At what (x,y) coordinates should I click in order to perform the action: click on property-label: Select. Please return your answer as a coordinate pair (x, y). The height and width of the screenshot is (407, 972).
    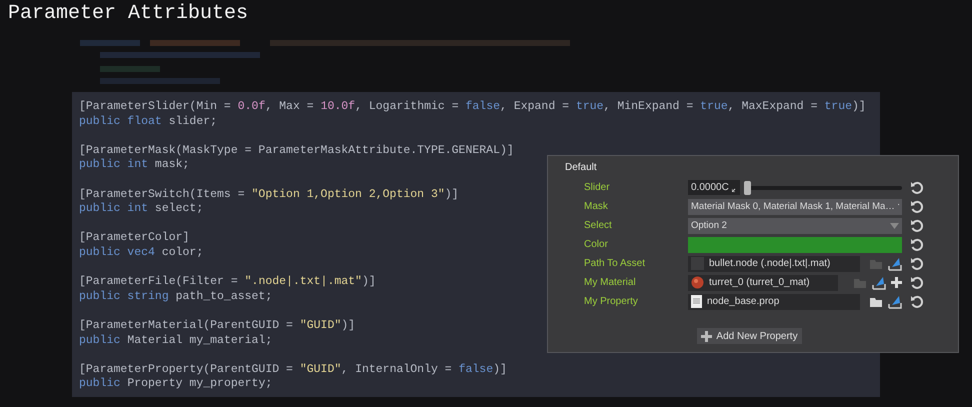
    Looking at the image, I should click on (598, 225).